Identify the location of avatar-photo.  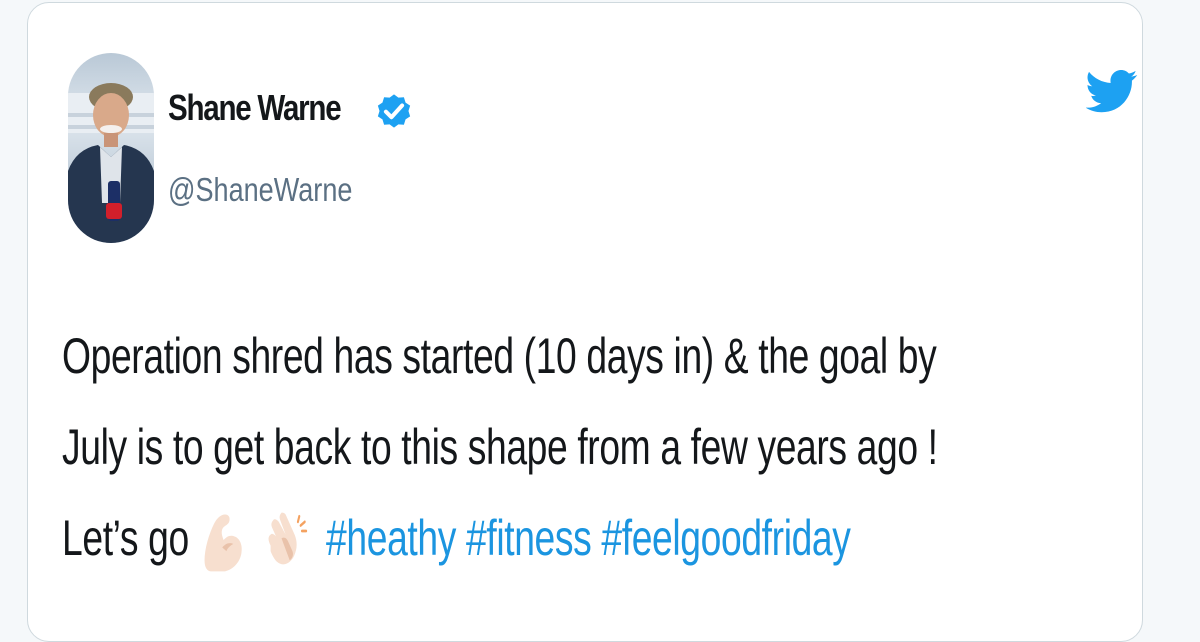
(111, 163).